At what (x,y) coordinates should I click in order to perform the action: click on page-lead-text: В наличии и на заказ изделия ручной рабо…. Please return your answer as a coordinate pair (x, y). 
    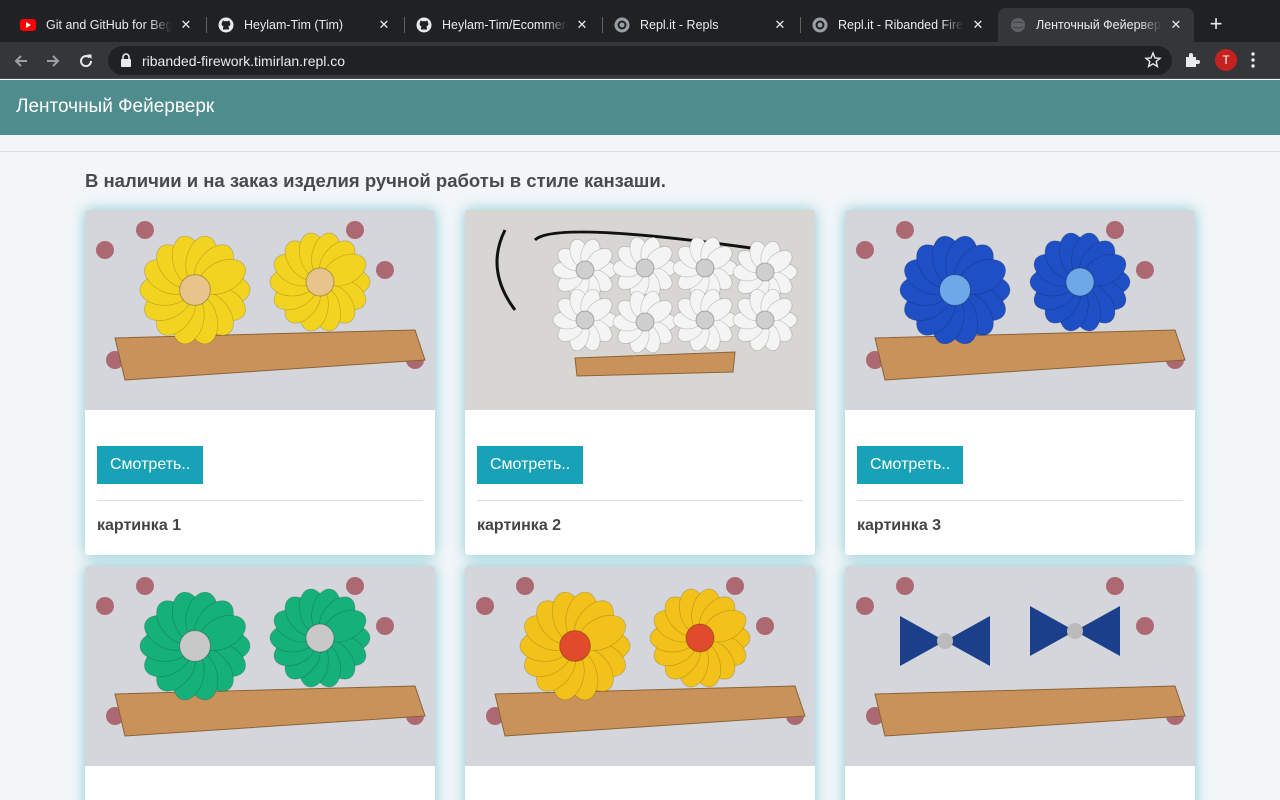
    Looking at the image, I should click on (375, 180).